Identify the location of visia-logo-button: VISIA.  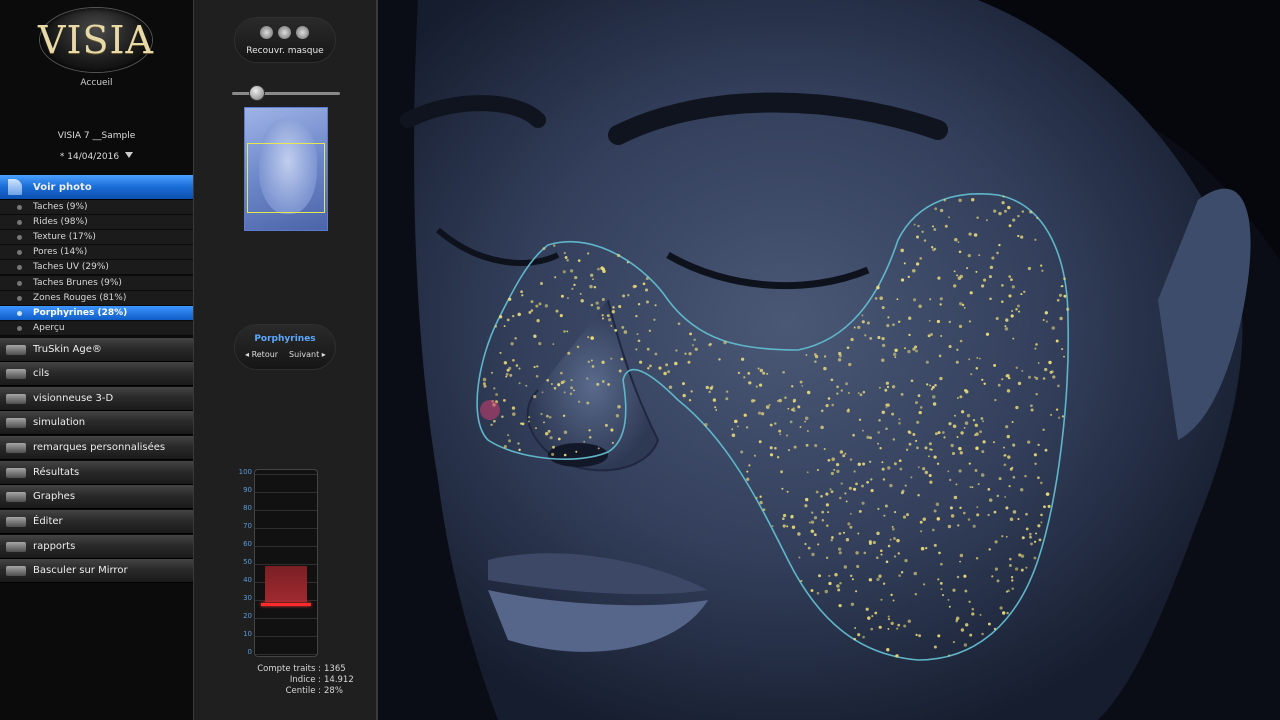
(95, 40).